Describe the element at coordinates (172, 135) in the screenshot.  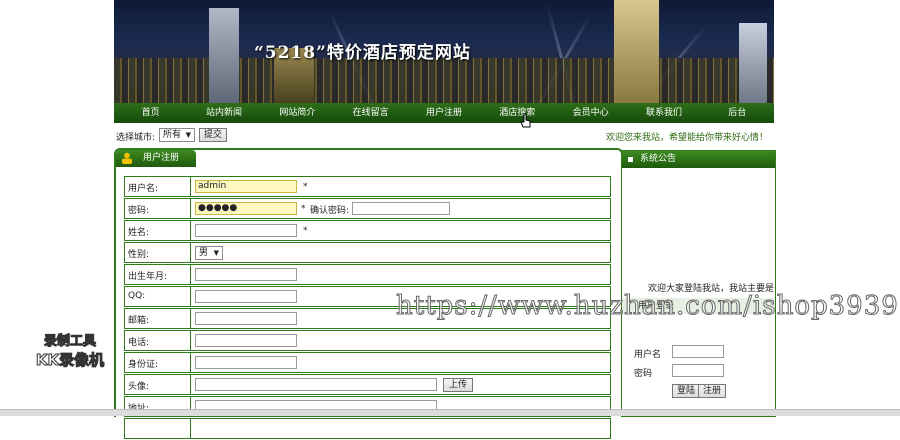
I see `city-select-value: 所有` at that location.